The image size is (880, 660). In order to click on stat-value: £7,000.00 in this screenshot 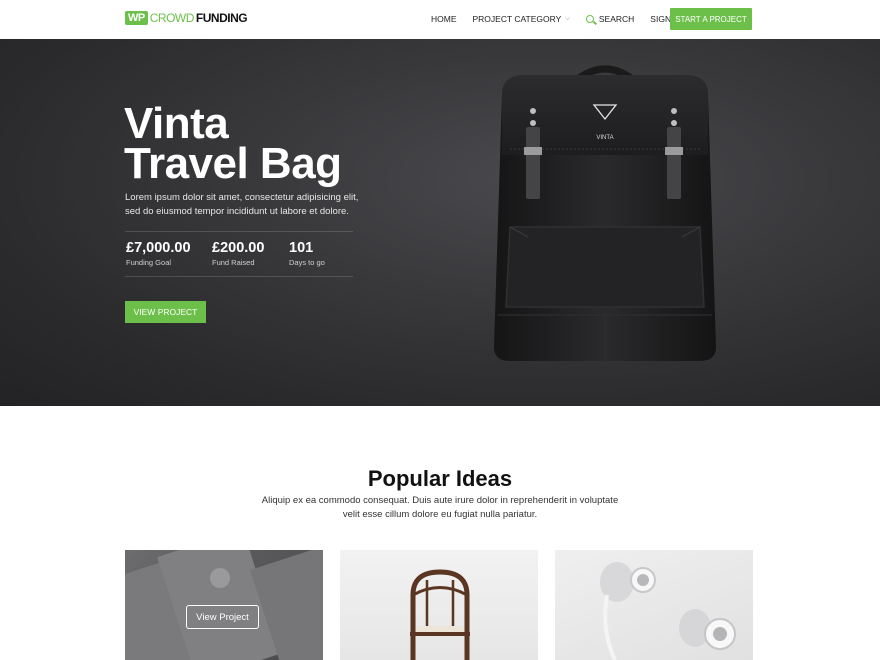, I will do `click(158, 248)`.